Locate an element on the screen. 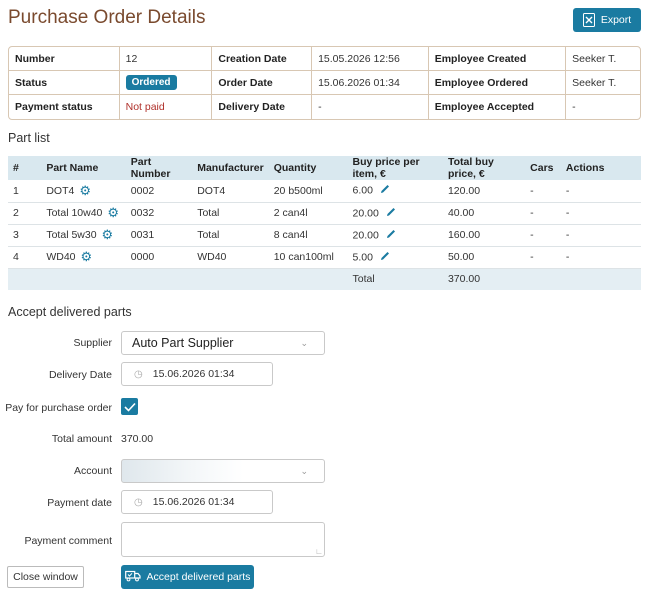 Image resolution: width=650 pixels, height=597 pixels. delivery-date-value: - is located at coordinates (370, 107).